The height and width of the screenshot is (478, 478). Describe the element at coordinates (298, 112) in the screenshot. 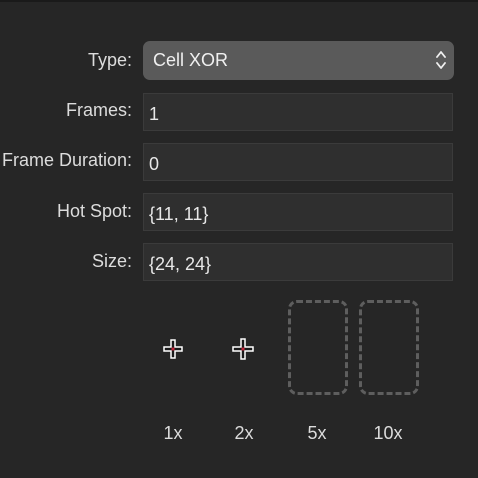

I see `frames-field: 1` at that location.